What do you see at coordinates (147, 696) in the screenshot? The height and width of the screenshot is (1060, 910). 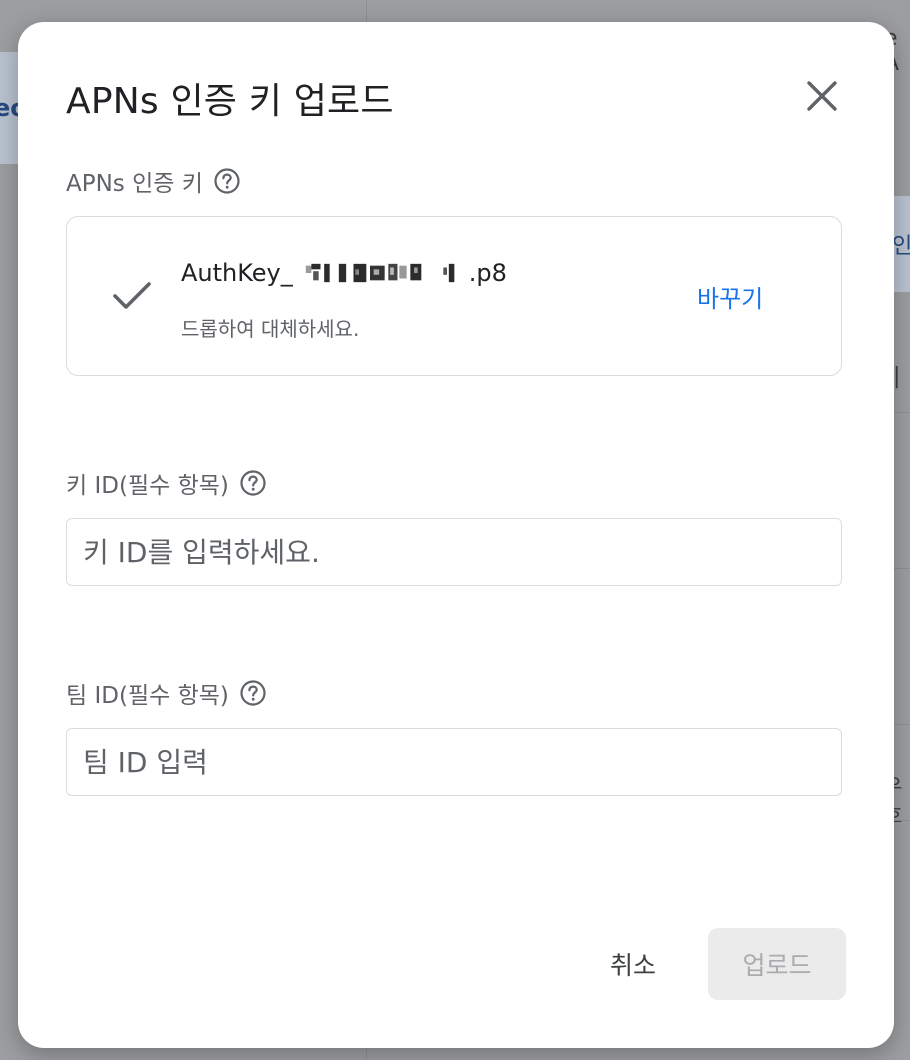 I see `team-id-label: 팀 ID(필수 항목)` at bounding box center [147, 696].